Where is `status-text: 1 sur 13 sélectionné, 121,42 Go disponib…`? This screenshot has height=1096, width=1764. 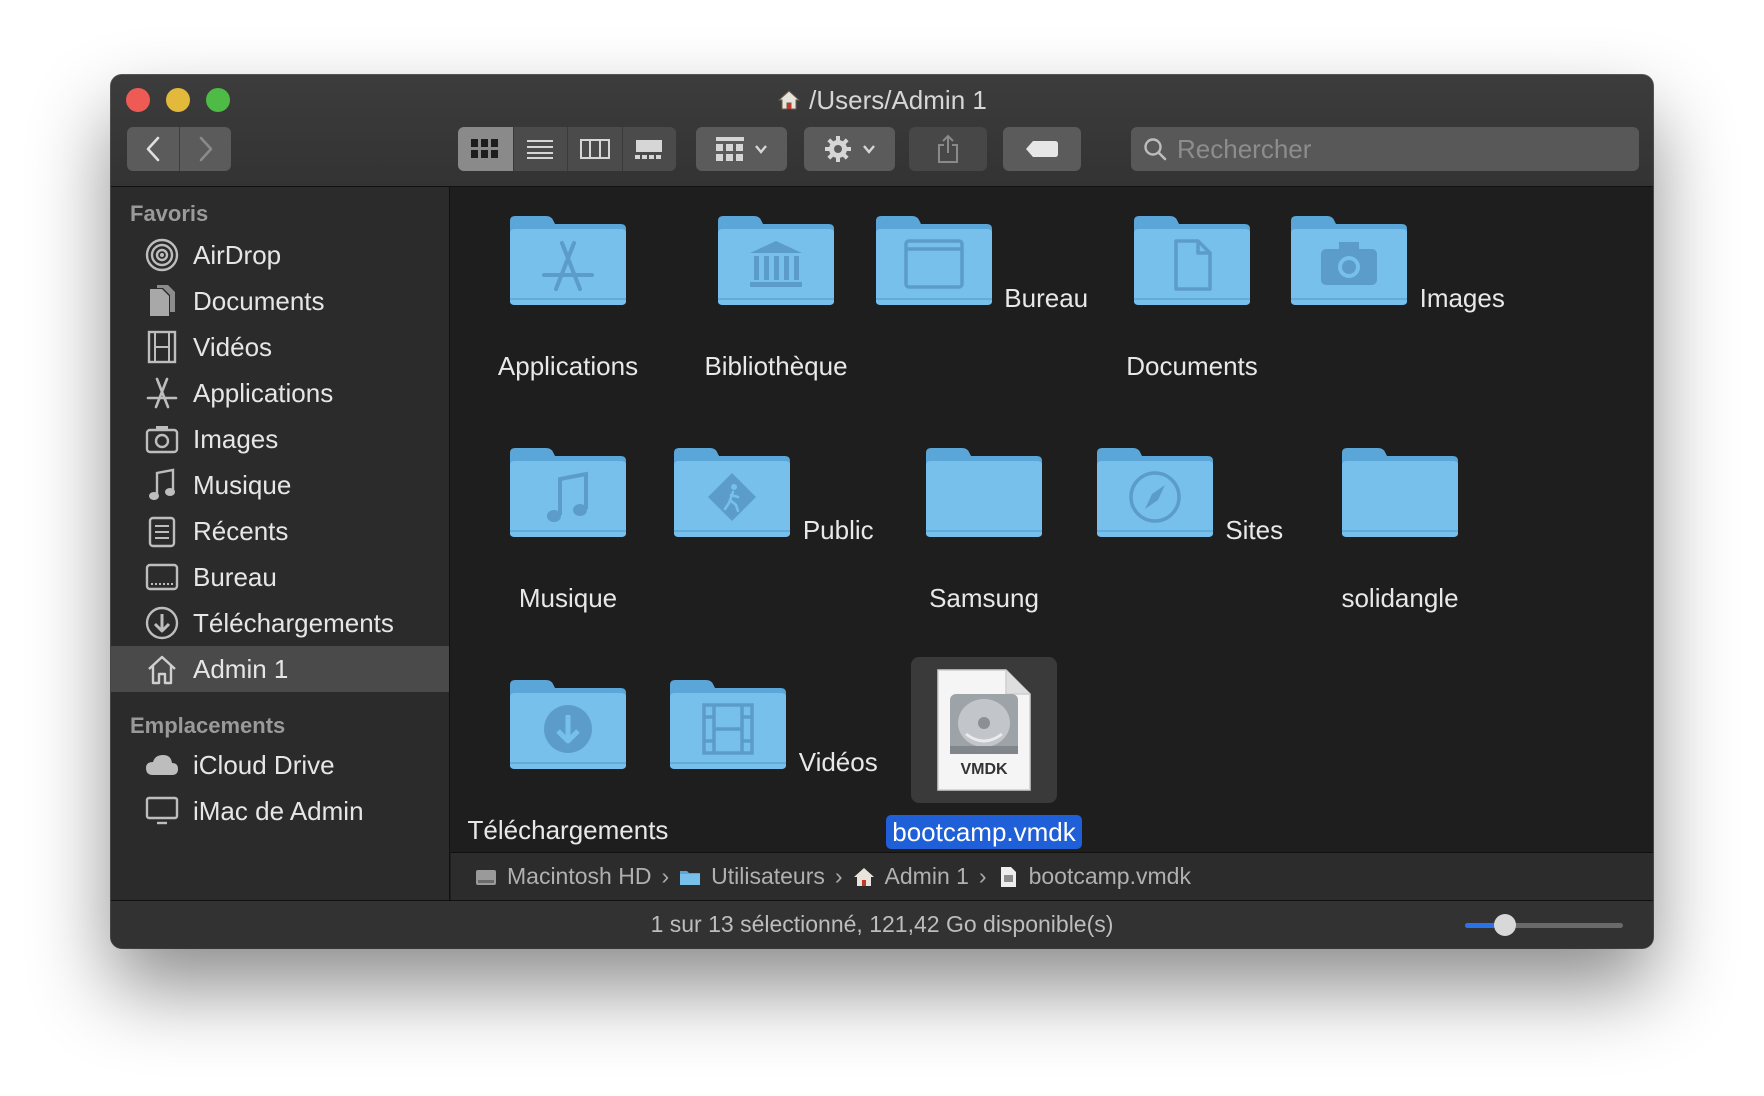
status-text: 1 sur 13 sélectionné, 121,42 Go disponib… is located at coordinates (882, 924).